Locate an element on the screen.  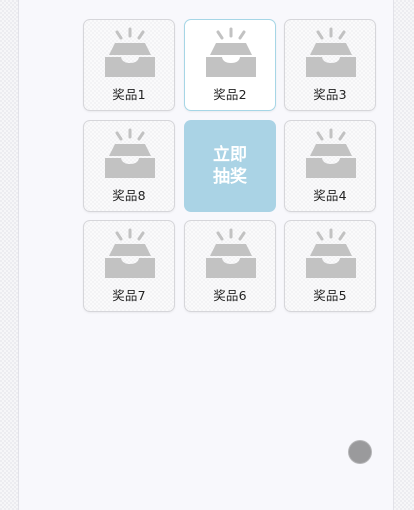
prize-label: 奖品3 is located at coordinates (330, 94).